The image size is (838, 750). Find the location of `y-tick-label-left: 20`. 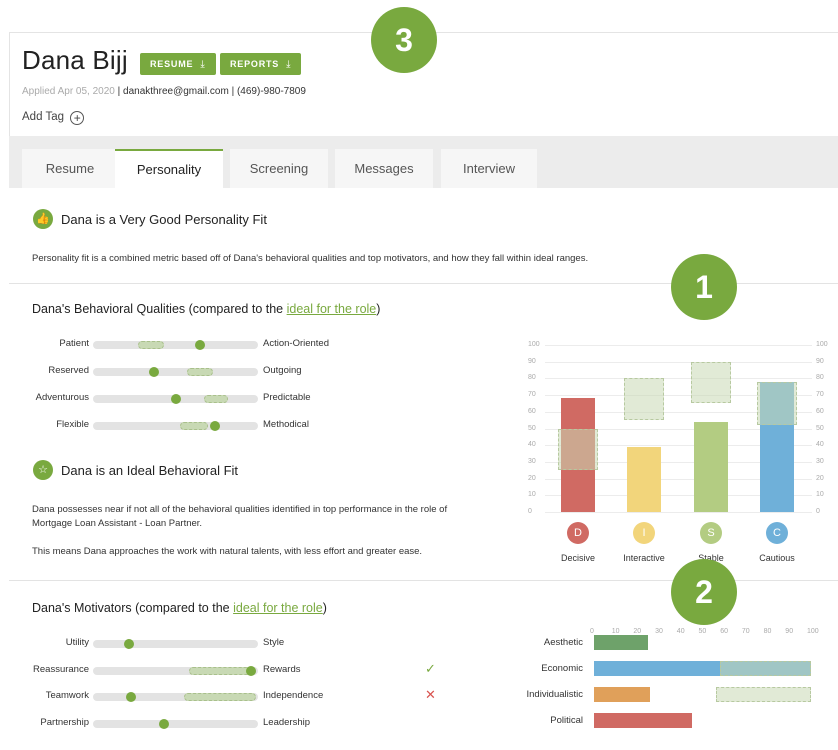

y-tick-label-left: 20 is located at coordinates (532, 478).